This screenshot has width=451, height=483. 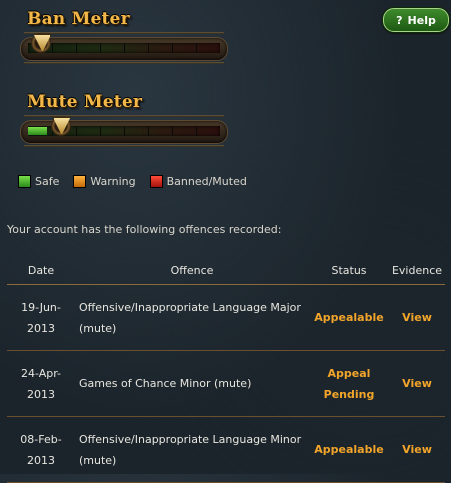 What do you see at coordinates (41, 383) in the screenshot?
I see `date-cell: 24-Apr- 2013` at bounding box center [41, 383].